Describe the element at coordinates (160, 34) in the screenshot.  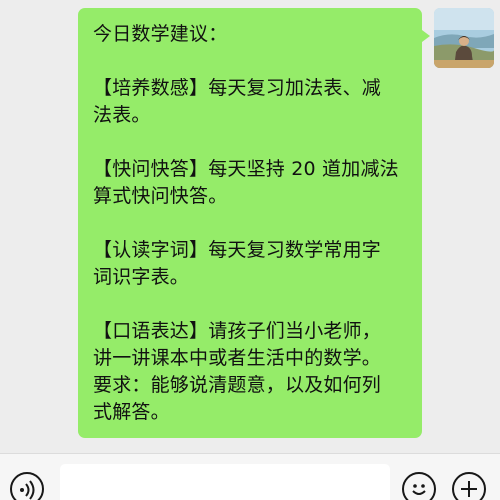
I see `message-line: 今日数学建议：` at that location.